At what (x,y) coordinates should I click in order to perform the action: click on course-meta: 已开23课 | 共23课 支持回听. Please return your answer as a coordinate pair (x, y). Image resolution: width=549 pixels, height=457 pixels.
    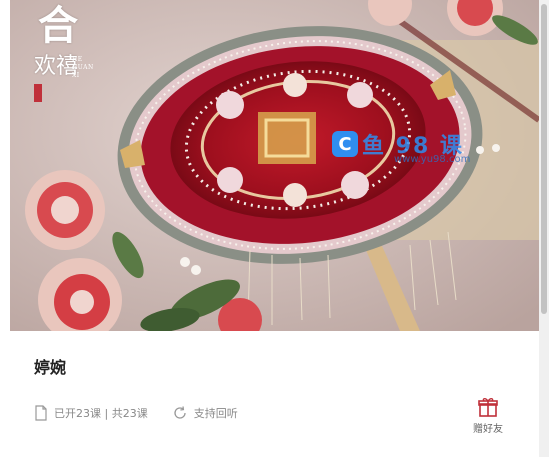
    Looking at the image, I should click on (136, 413).